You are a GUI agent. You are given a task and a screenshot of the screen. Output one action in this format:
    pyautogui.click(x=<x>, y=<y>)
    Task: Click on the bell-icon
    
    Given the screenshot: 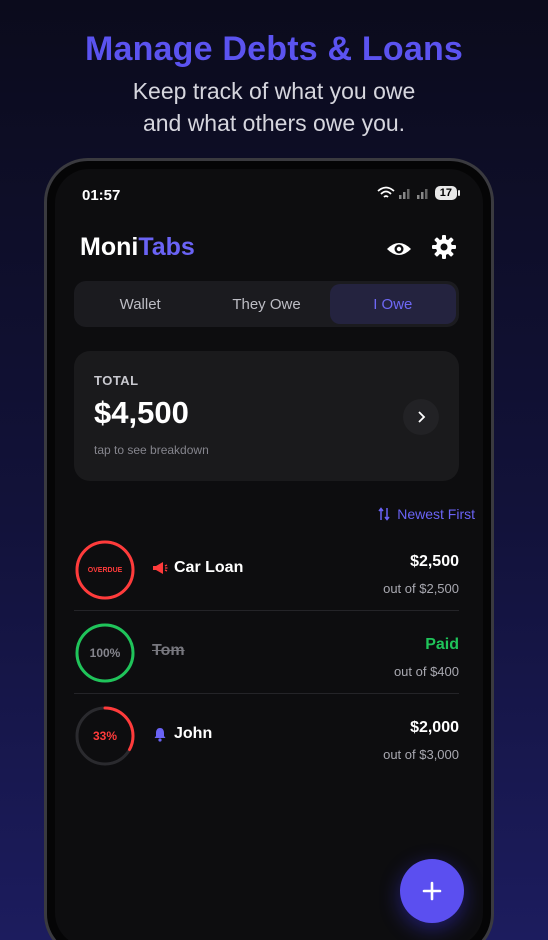 What is the action you would take?
    pyautogui.click(x=160, y=735)
    